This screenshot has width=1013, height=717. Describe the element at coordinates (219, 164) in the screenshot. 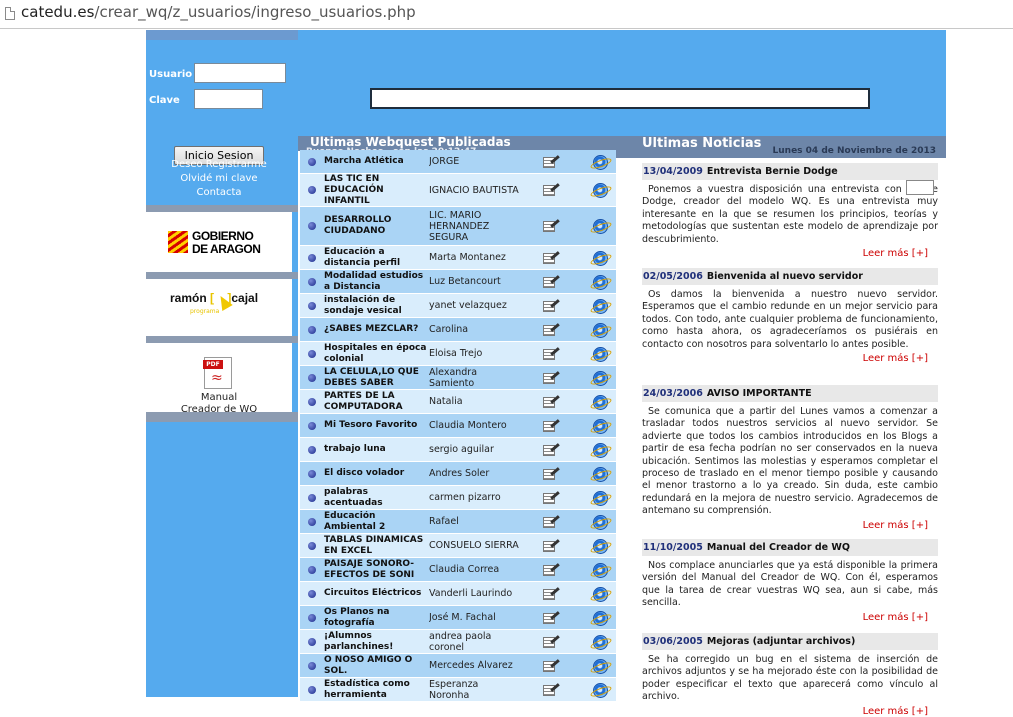

I see `register-link: Deseo Registrarme` at that location.